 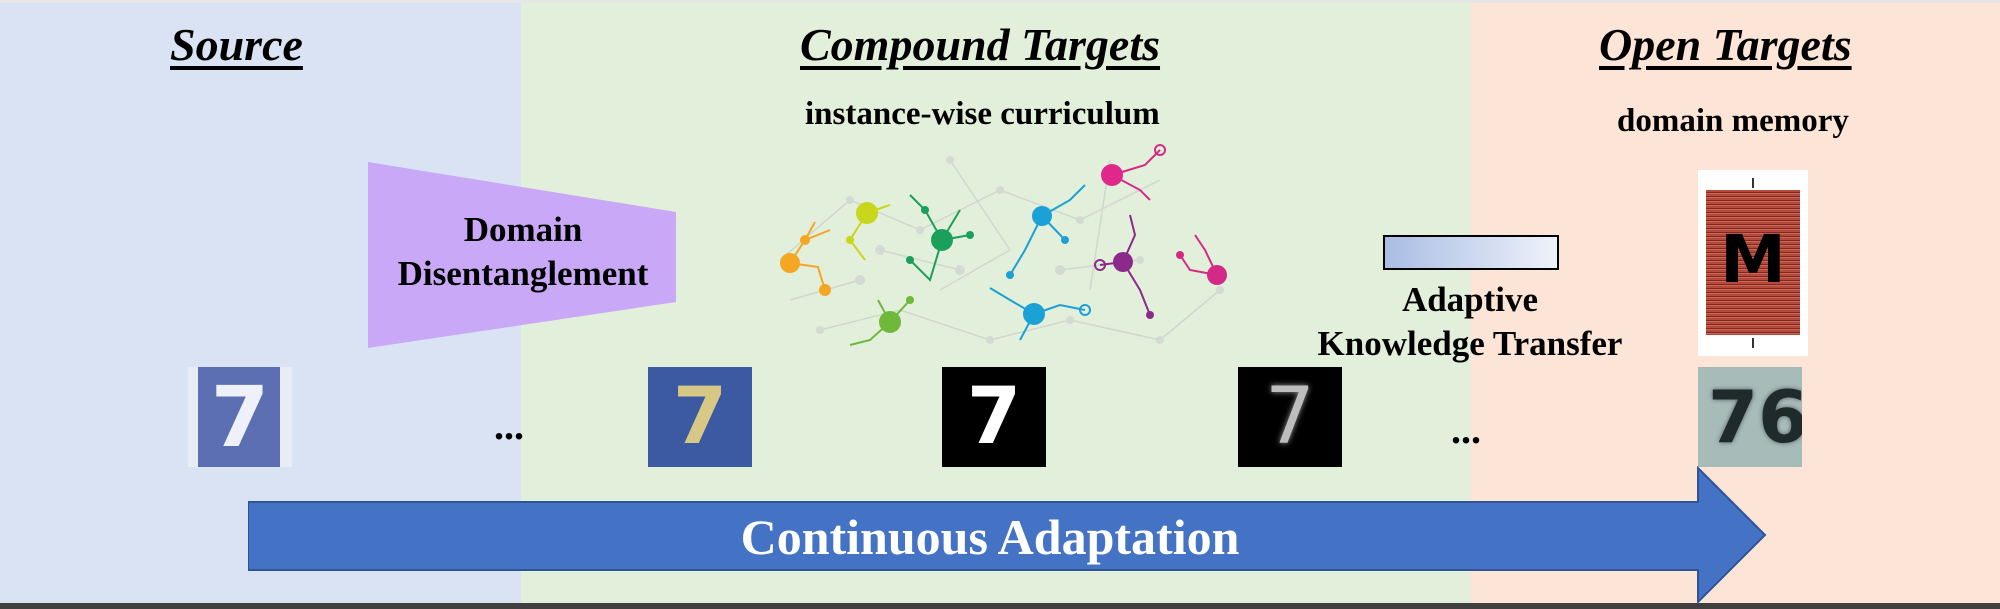 I want to click on sample-compound-1-digit: 7, so click(x=700, y=417).